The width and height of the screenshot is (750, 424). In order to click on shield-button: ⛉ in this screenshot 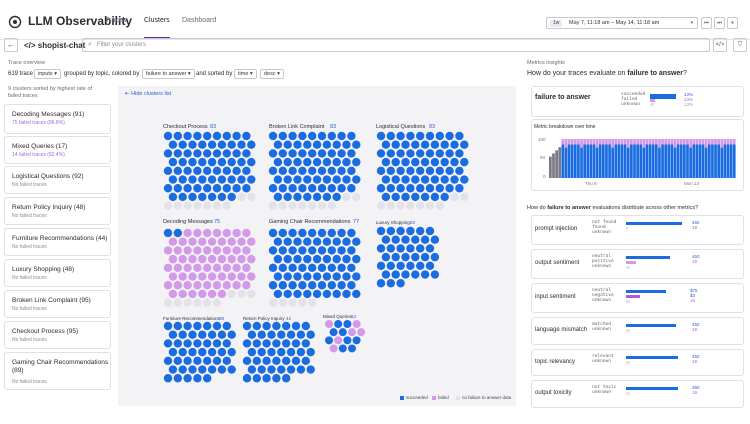, I will do `click(740, 45)`.